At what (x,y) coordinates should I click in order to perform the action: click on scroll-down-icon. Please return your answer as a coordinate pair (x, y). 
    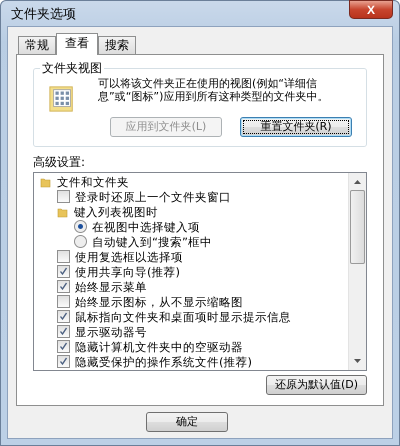
    Looking at the image, I should click on (357, 361).